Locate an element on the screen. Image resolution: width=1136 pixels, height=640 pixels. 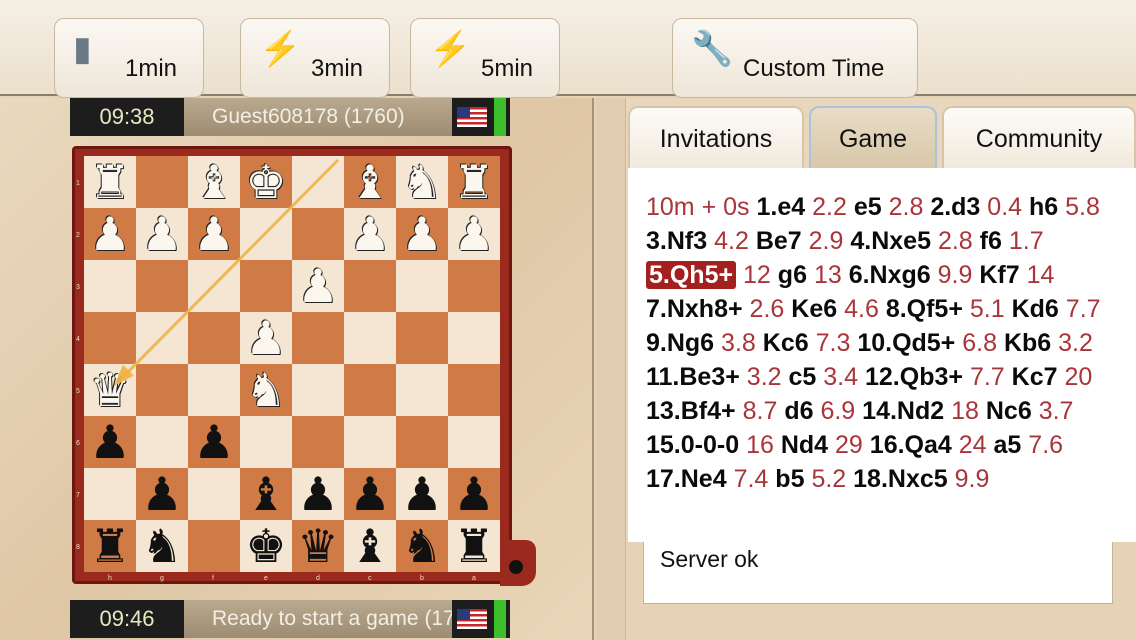
black-knight-icon: ♞ is located at coordinates (161, 546).